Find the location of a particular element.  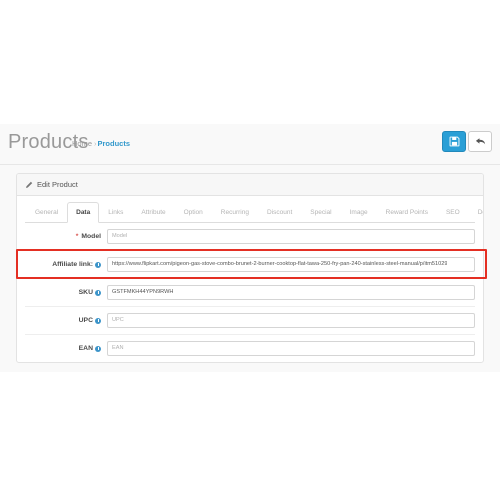

ean-field: EAN is located at coordinates (291, 348).